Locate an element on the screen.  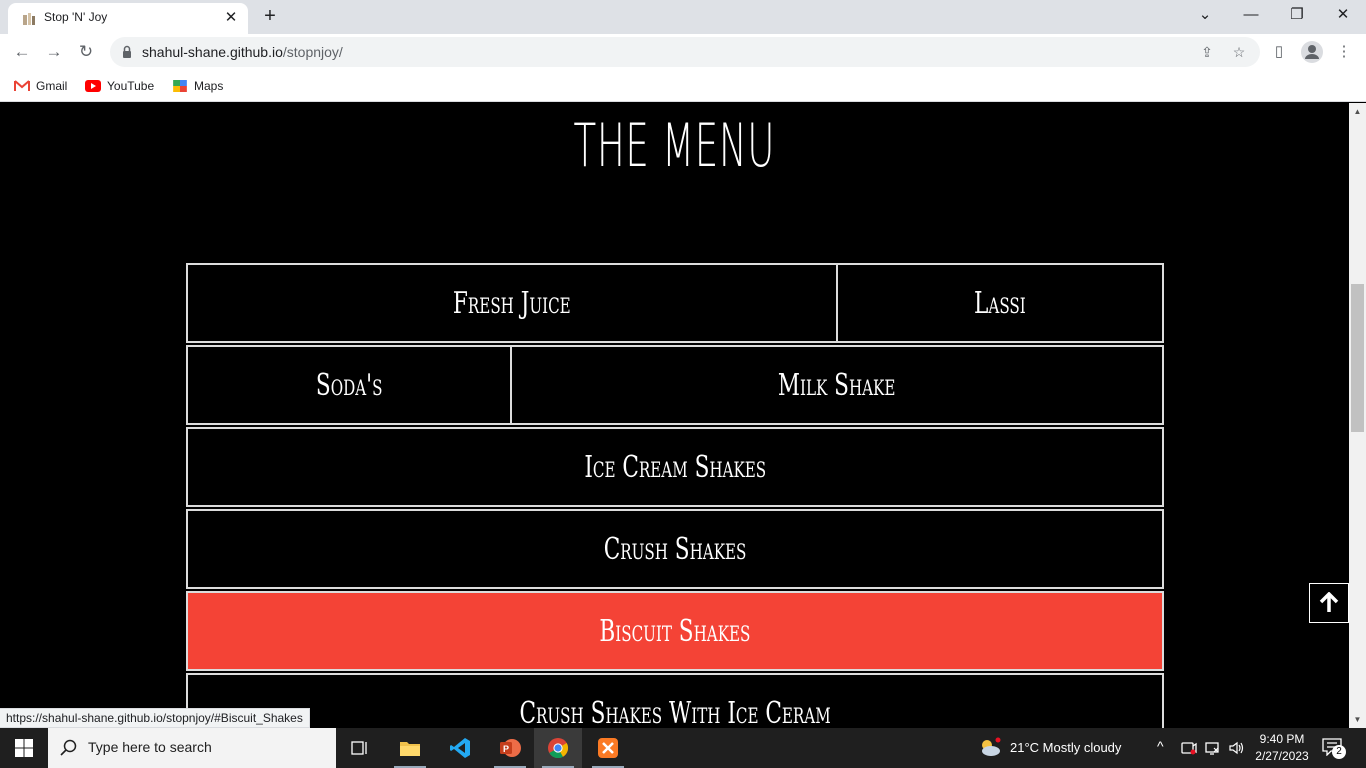
menu-item-crush-shakes: Crush Shakes is located at coordinates (675, 549).